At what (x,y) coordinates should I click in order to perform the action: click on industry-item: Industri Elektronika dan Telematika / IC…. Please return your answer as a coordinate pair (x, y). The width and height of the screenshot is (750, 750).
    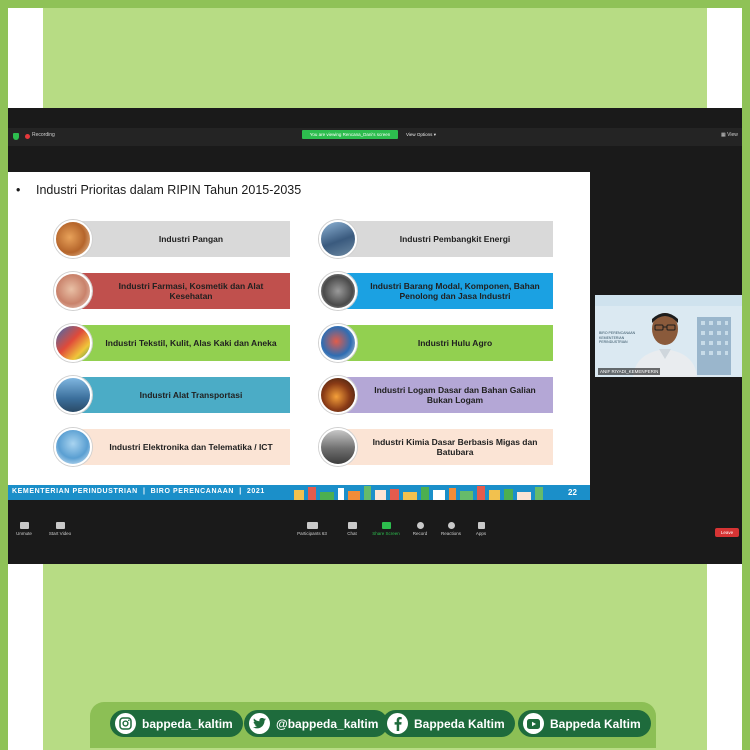
    Looking at the image, I should click on (172, 447).